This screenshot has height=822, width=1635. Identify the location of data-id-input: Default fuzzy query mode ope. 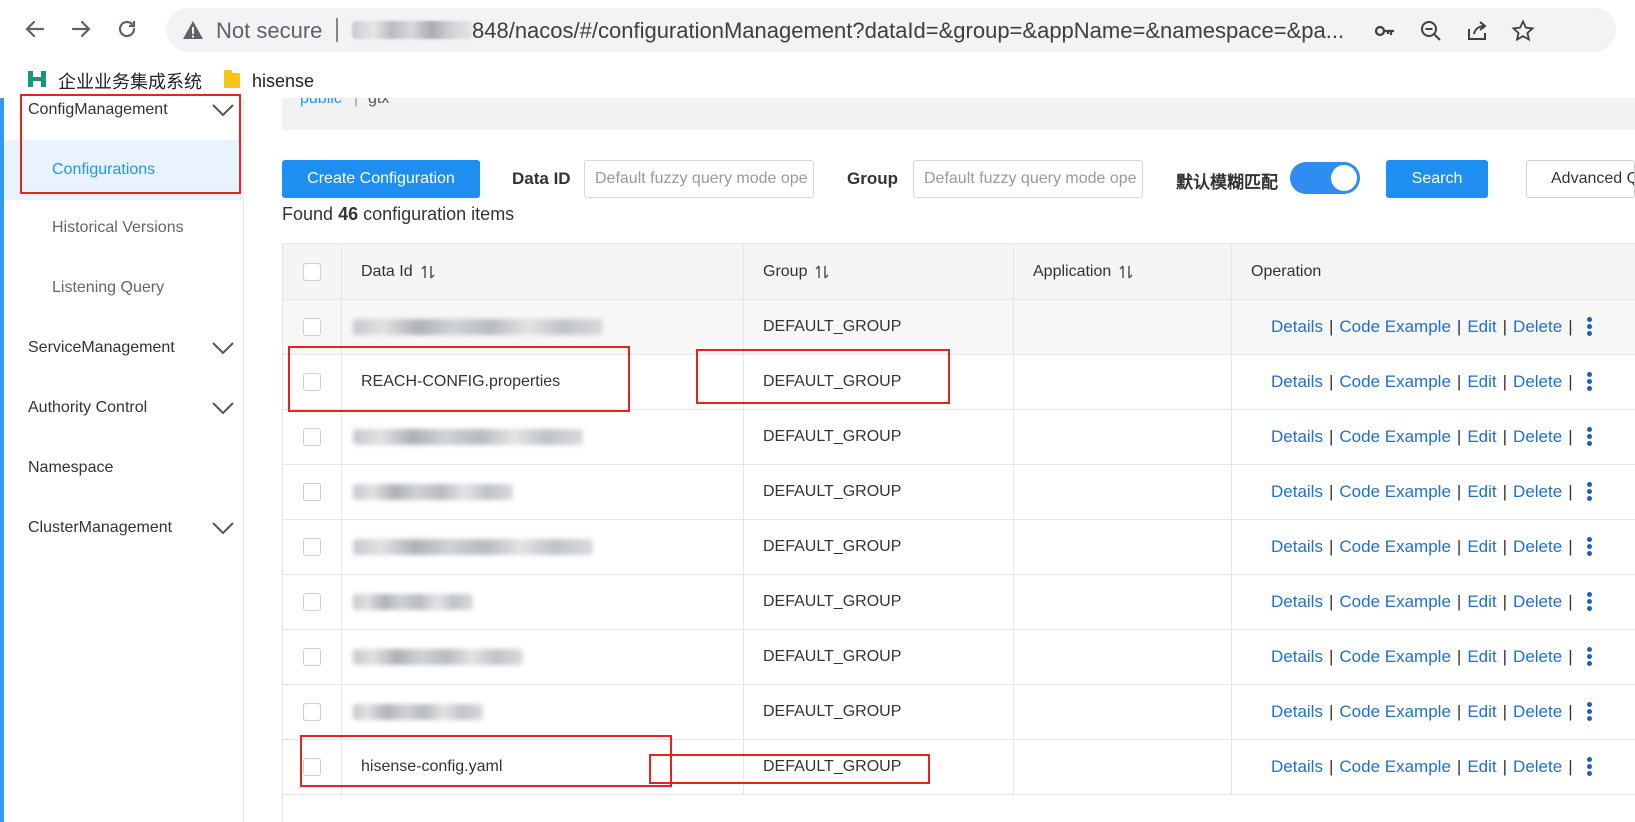
(699, 179).